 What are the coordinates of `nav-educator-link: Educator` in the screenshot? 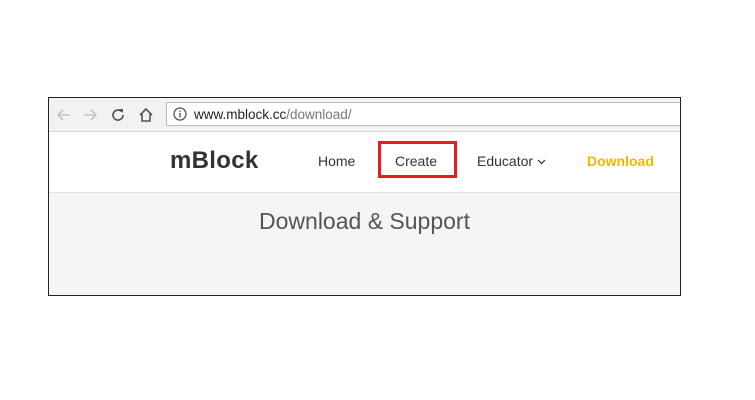 It's located at (511, 161).